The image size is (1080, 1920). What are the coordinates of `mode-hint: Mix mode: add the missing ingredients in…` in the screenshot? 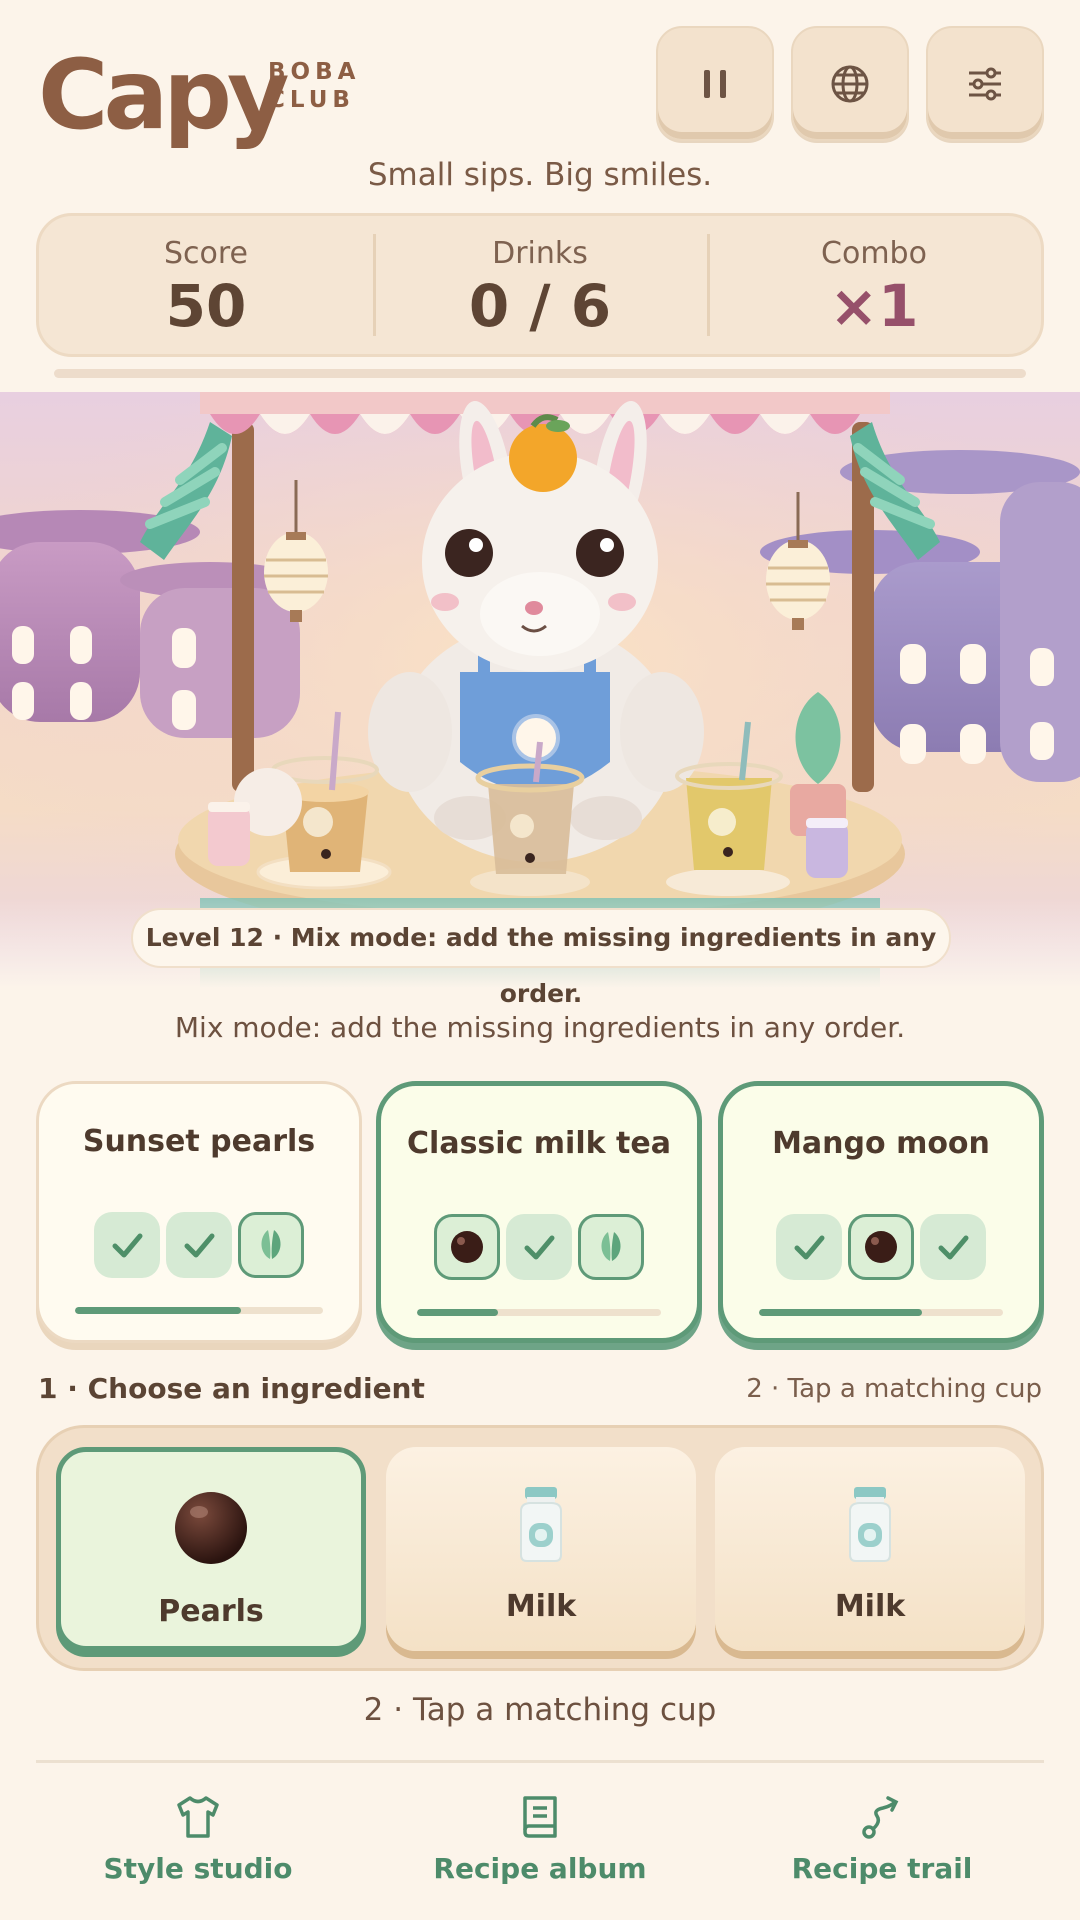 It's located at (540, 1027).